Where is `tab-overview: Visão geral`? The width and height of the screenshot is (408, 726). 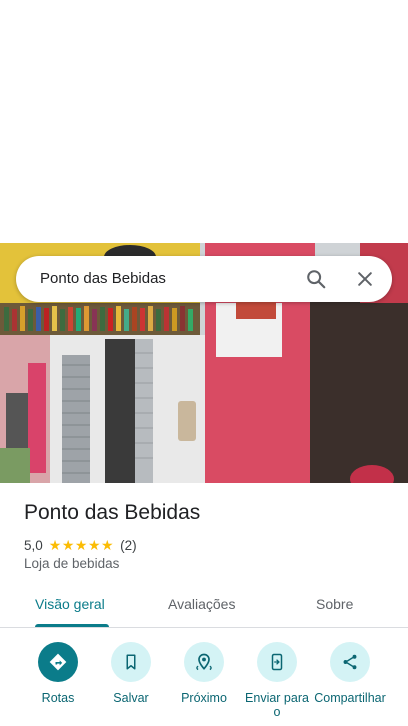
tab-overview: Visão geral is located at coordinates (70, 604).